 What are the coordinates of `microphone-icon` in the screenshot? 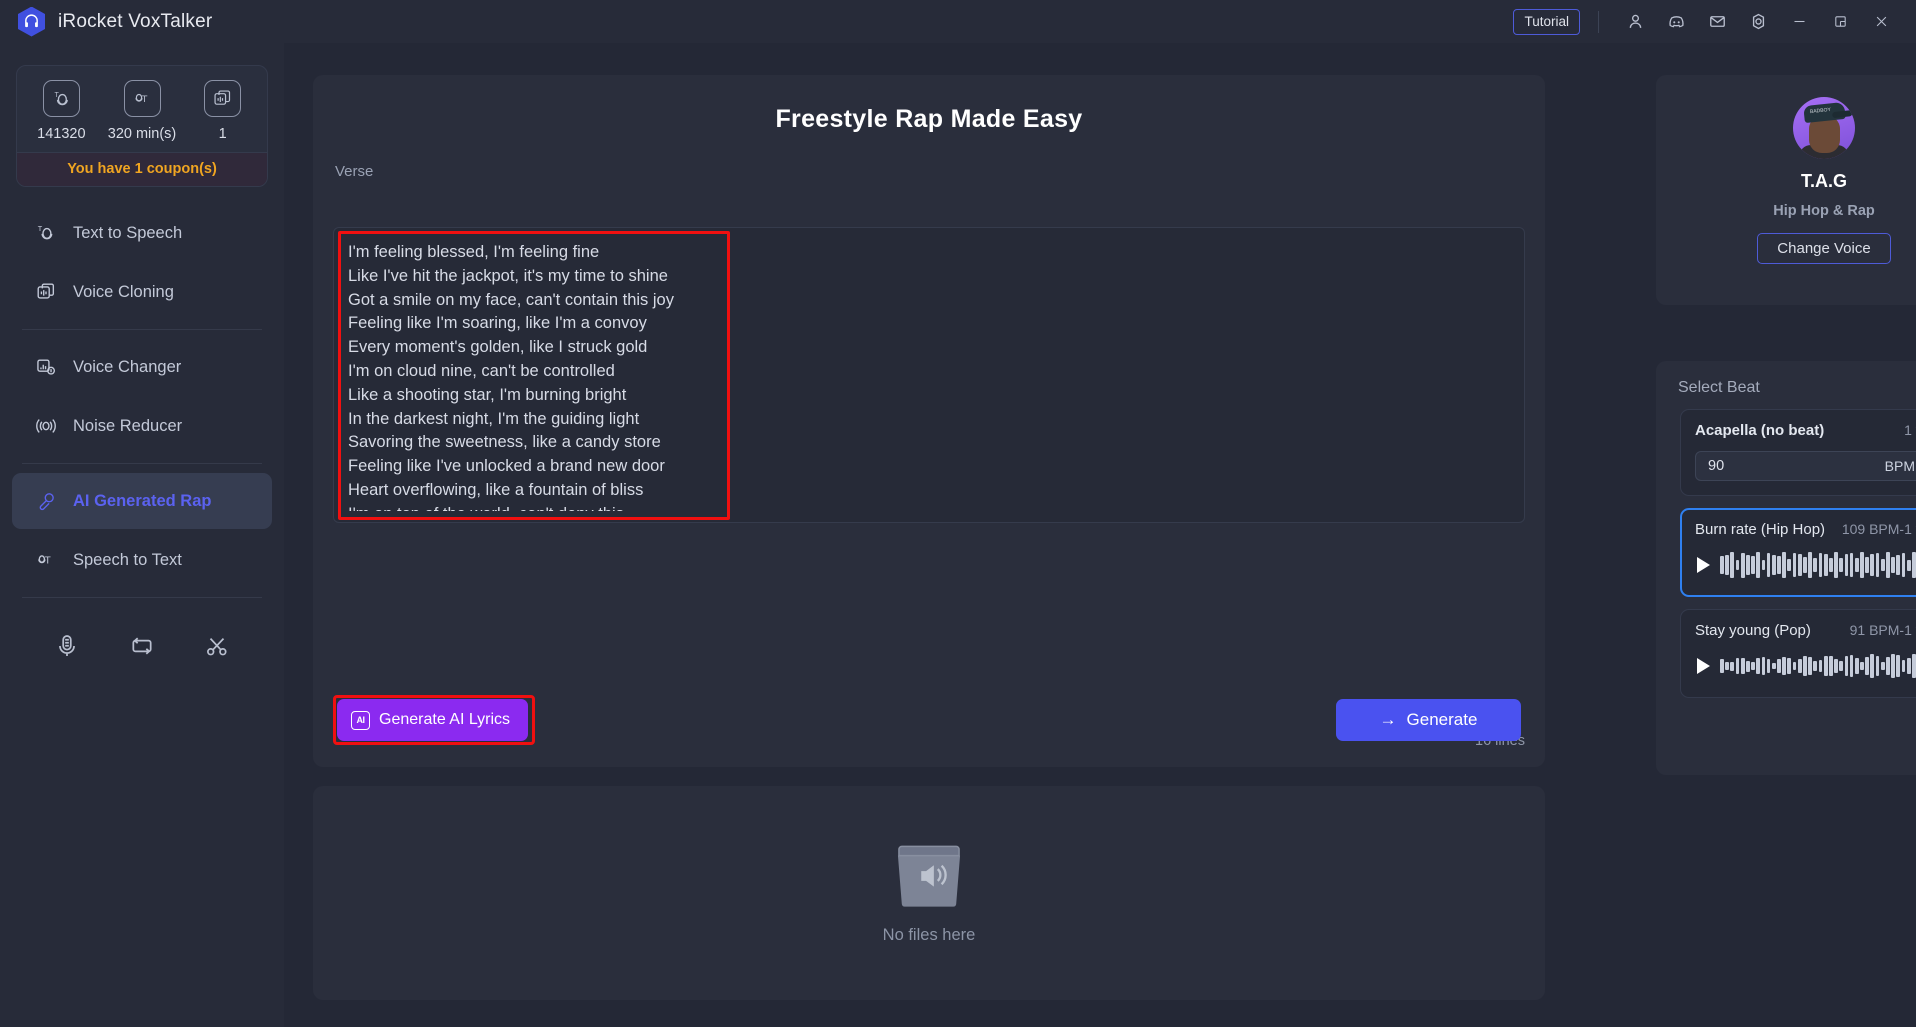 It's located at (45, 501).